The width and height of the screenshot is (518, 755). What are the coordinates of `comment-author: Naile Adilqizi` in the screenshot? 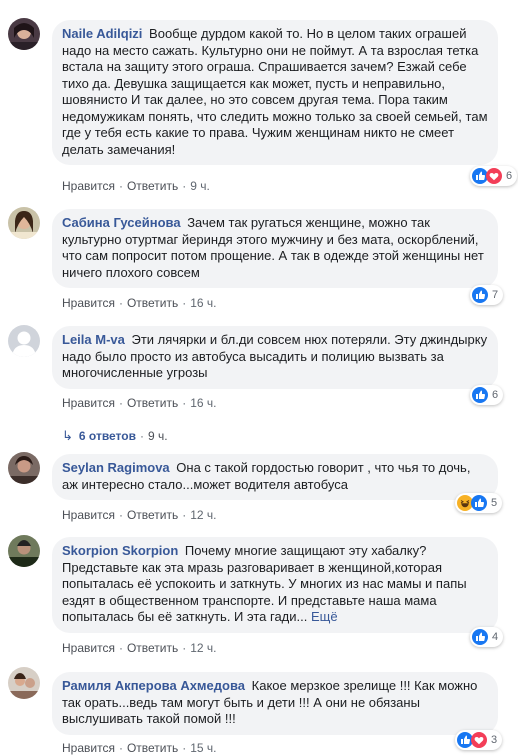 It's located at (102, 33).